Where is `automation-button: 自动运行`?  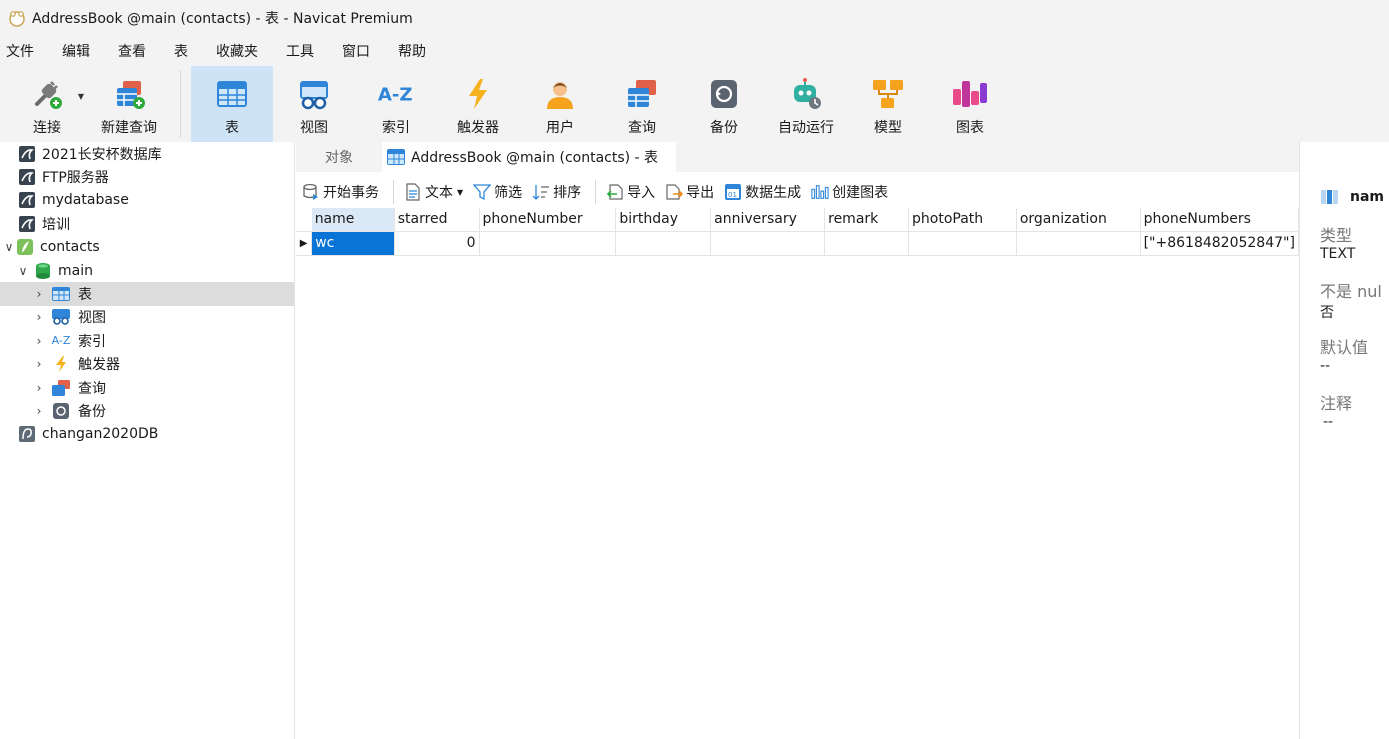 automation-button: 自动运行 is located at coordinates (806, 104).